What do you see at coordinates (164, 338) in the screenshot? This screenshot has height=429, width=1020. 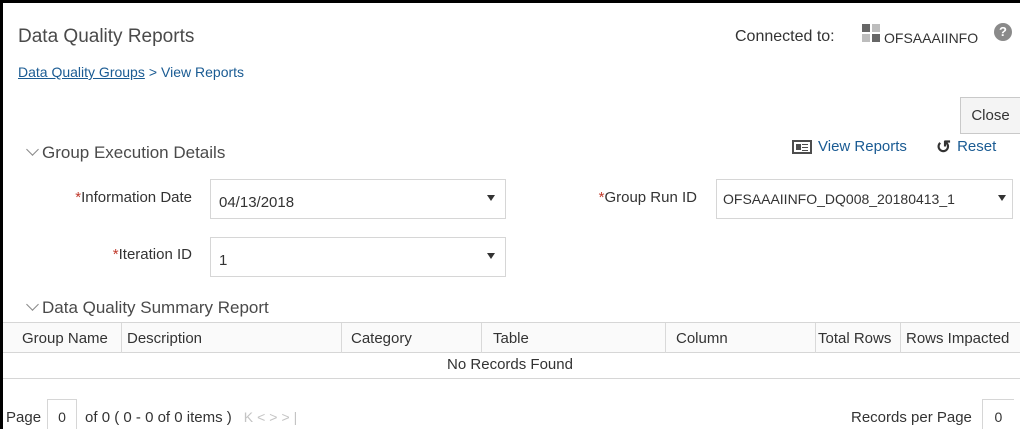 I see `column-header-description: Description` at bounding box center [164, 338].